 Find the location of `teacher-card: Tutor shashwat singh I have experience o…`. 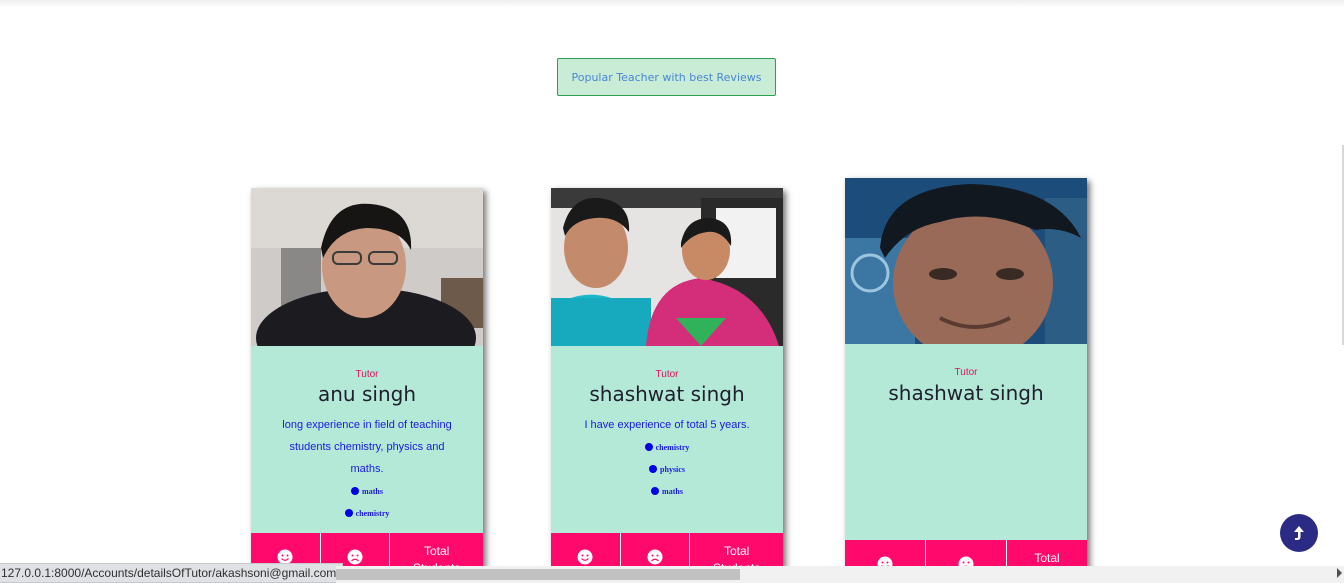

teacher-card: Tutor shashwat singh I have experience o… is located at coordinates (667, 378).